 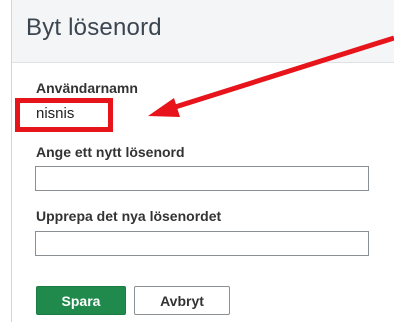 I want to click on new-password-input, so click(x=202, y=178).